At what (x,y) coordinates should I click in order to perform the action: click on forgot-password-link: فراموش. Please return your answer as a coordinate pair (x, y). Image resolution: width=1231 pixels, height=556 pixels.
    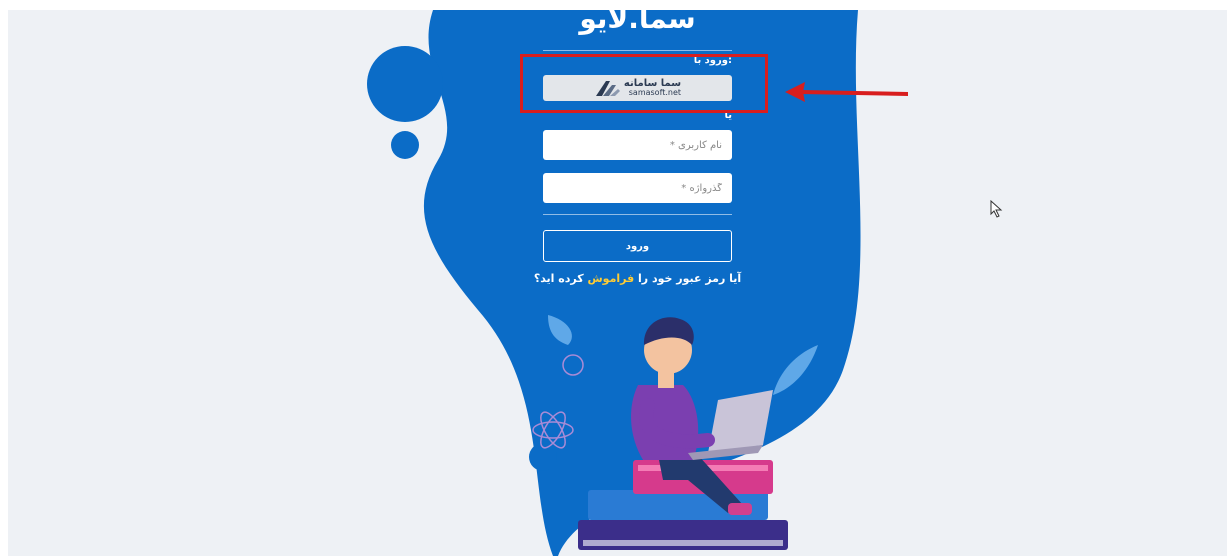
    Looking at the image, I should click on (611, 278).